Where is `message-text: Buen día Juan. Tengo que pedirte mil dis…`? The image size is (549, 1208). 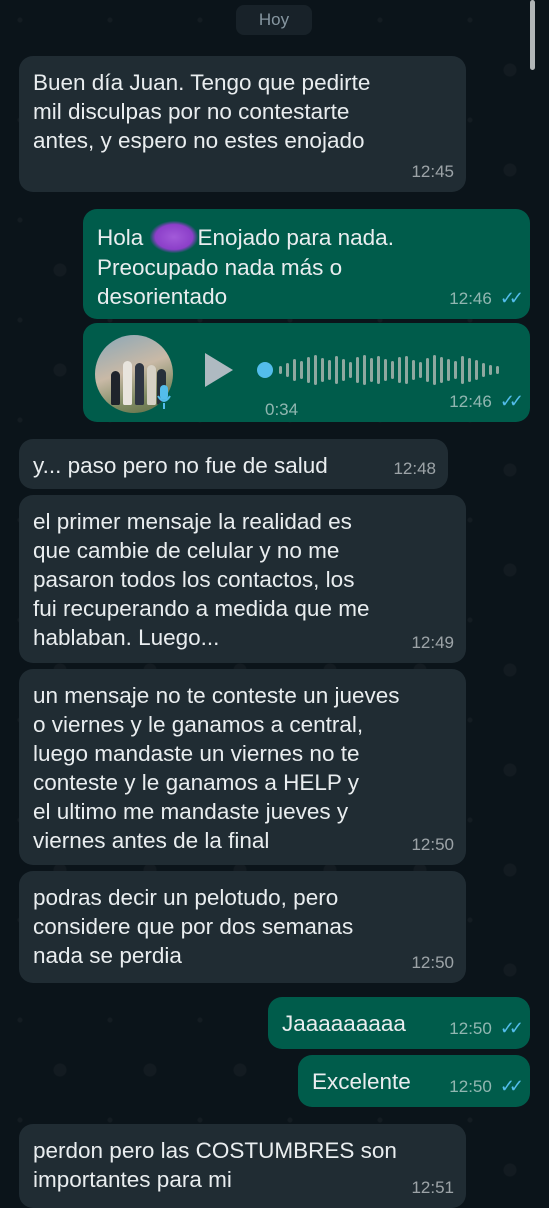
message-text: Buen día Juan. Tengo que pedirte mil dis… is located at coordinates (202, 111).